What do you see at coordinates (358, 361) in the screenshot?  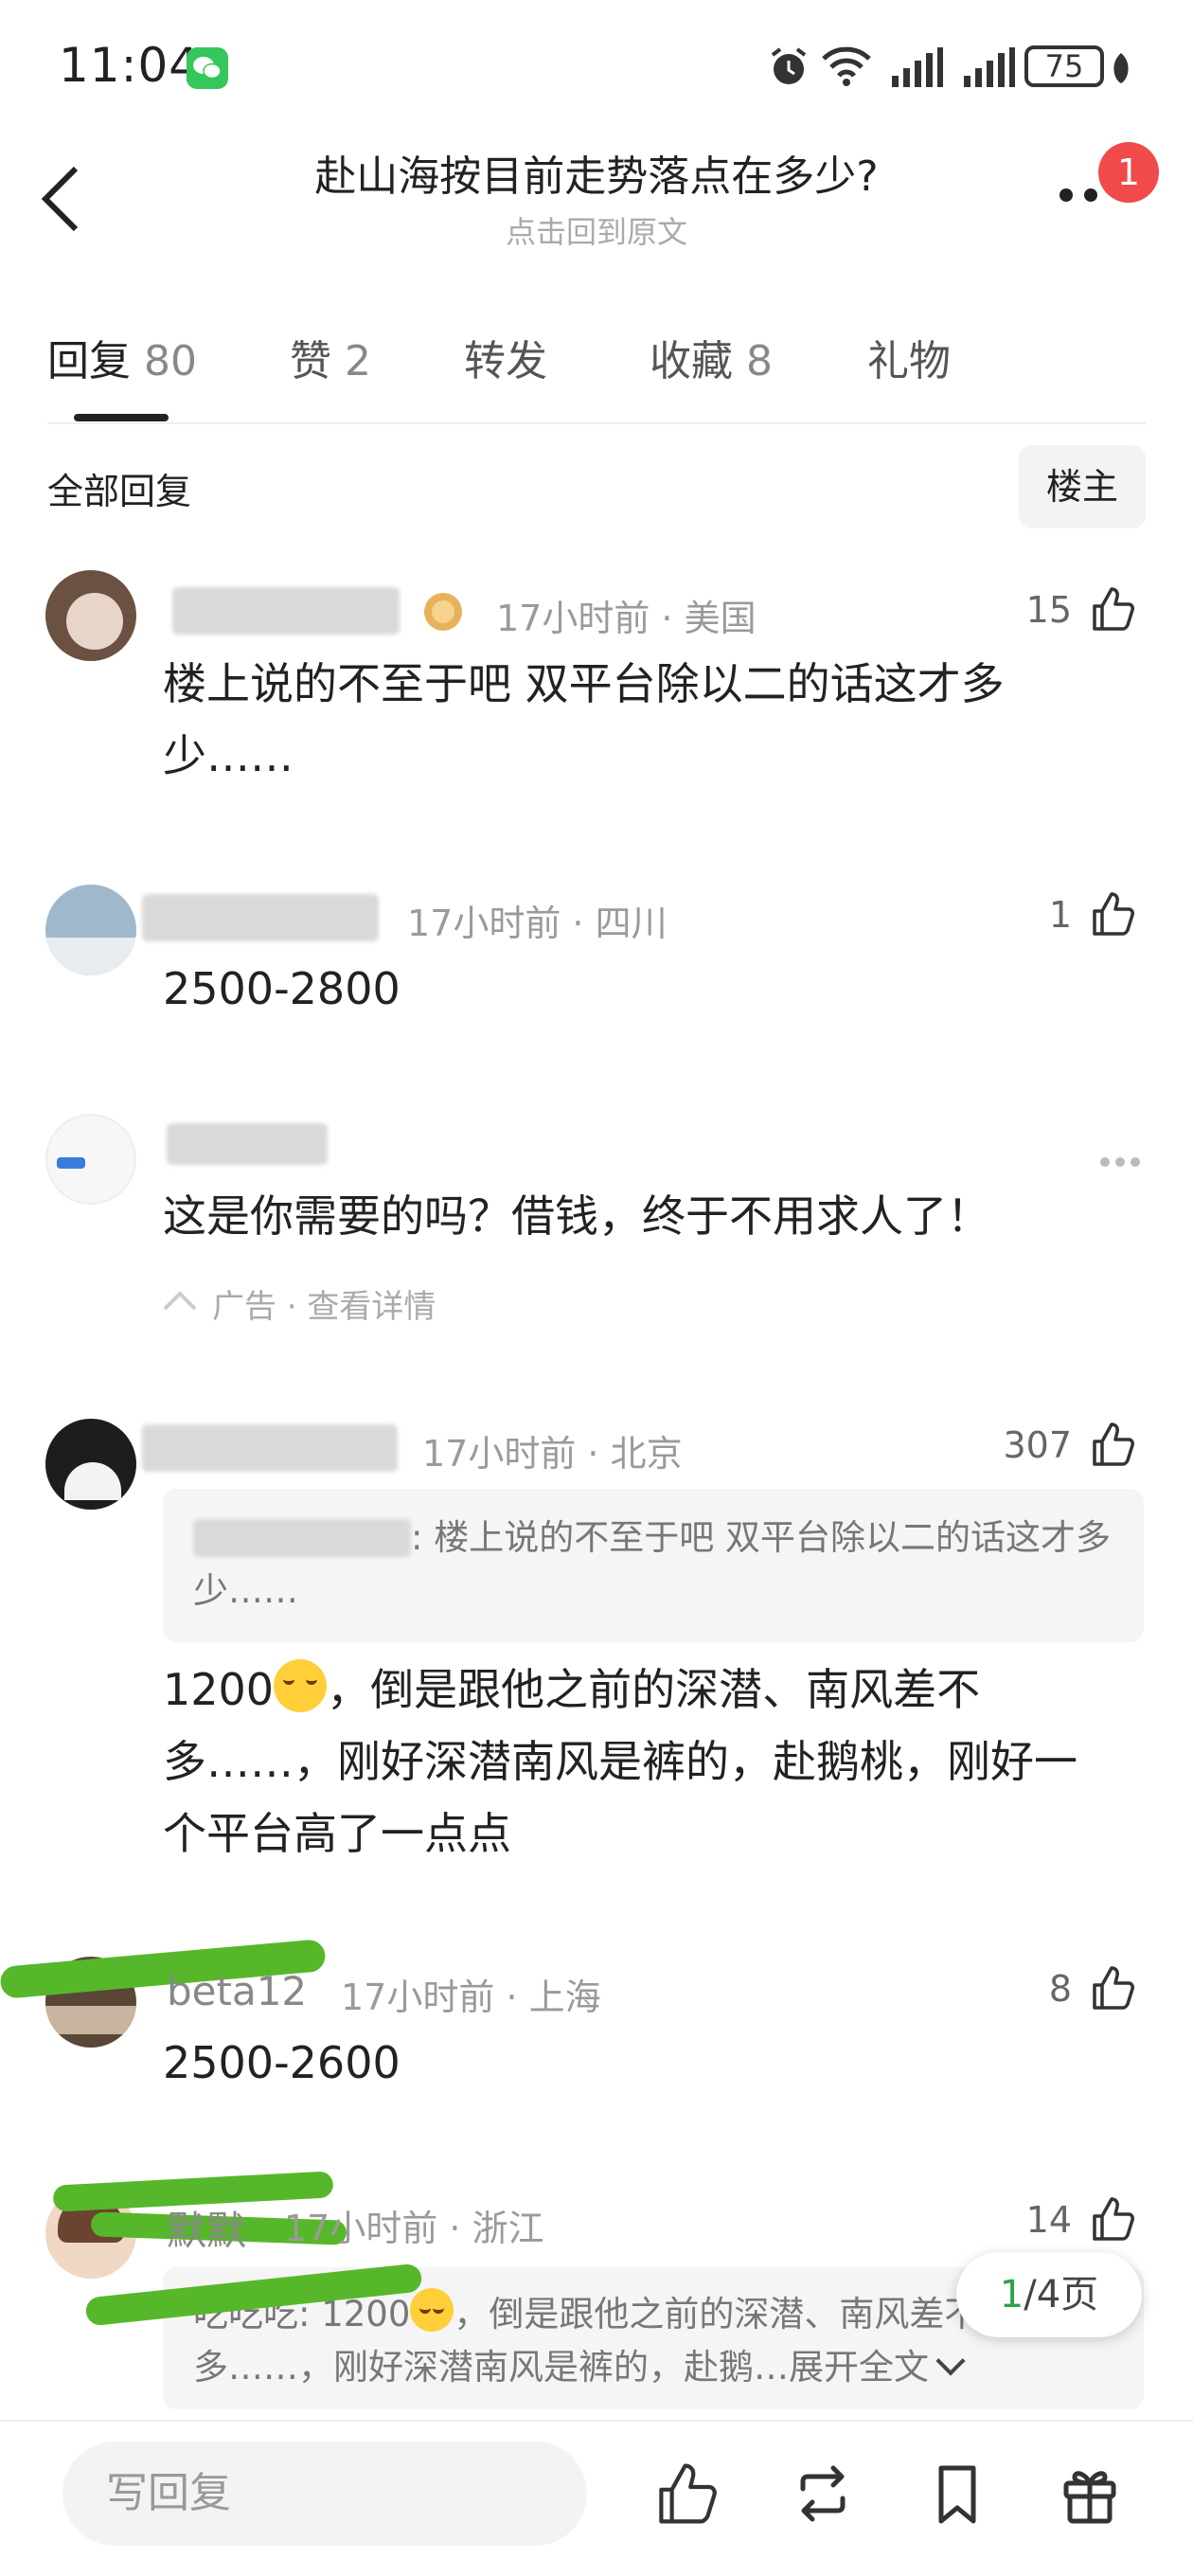 I see `tab-count: 2` at bounding box center [358, 361].